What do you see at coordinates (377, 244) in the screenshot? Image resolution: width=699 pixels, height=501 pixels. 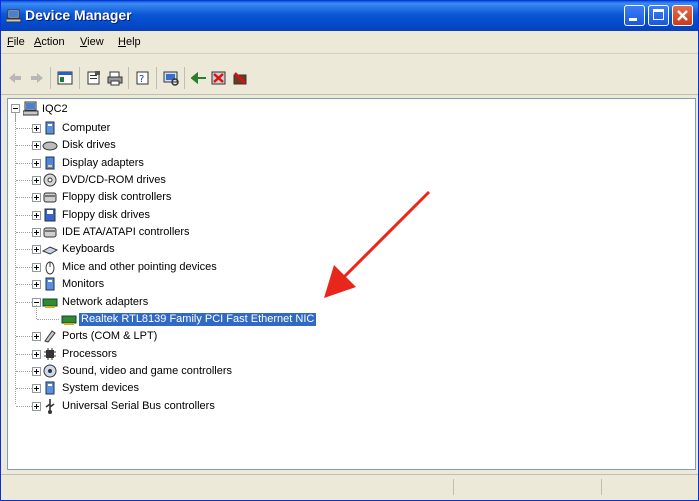 I see `annotation-arrow` at bounding box center [377, 244].